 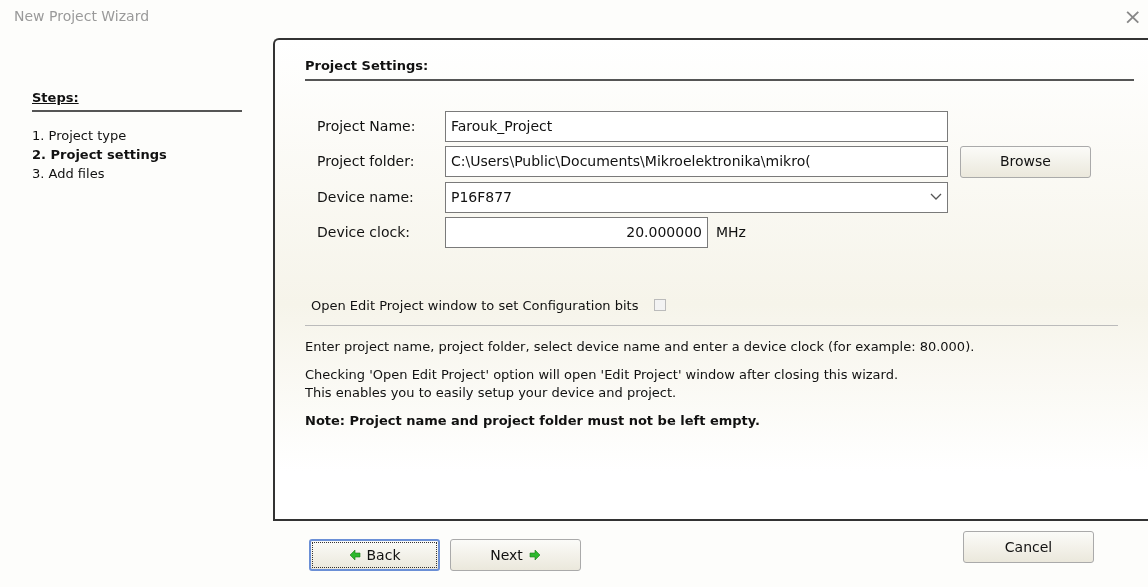 I want to click on step-item: 3. Add files, so click(x=69, y=173).